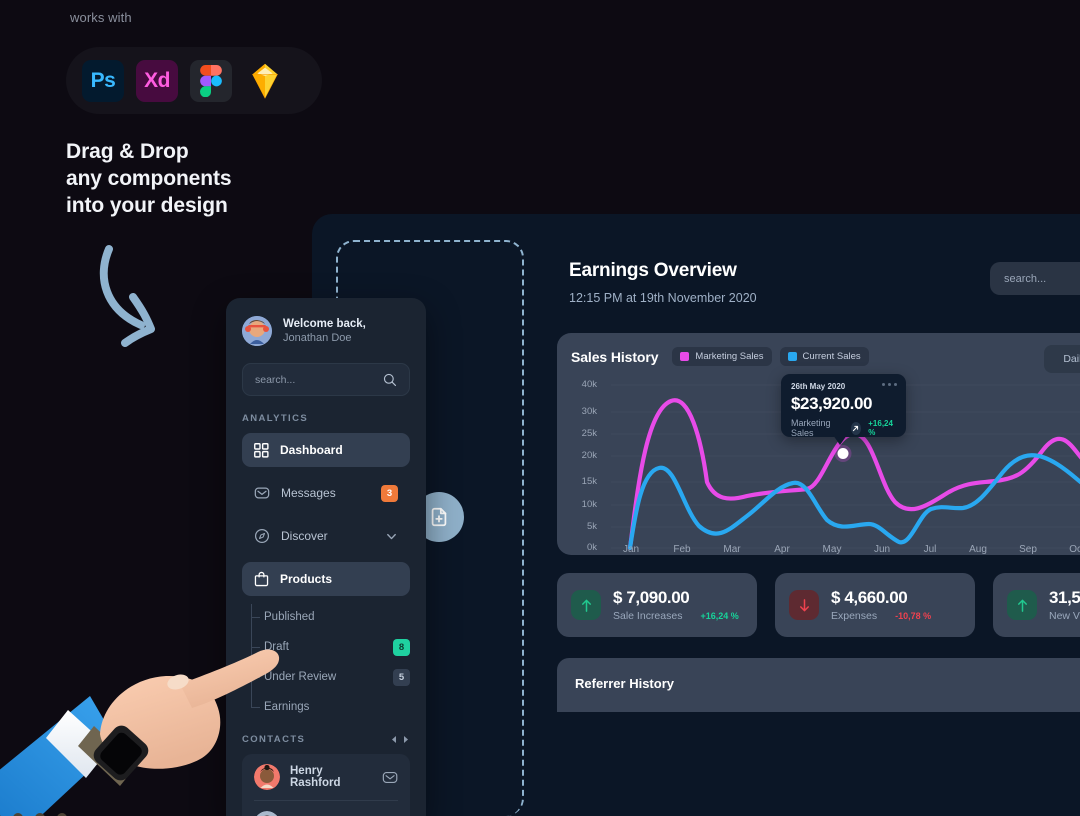 Image resolution: width=1080 pixels, height=816 pixels. I want to click on figma-logo, so click(211, 80).